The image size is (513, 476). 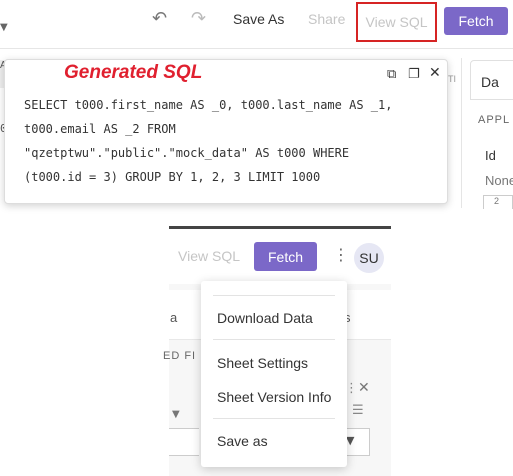 What do you see at coordinates (499, 180) in the screenshot?
I see `filter-field-value: None` at bounding box center [499, 180].